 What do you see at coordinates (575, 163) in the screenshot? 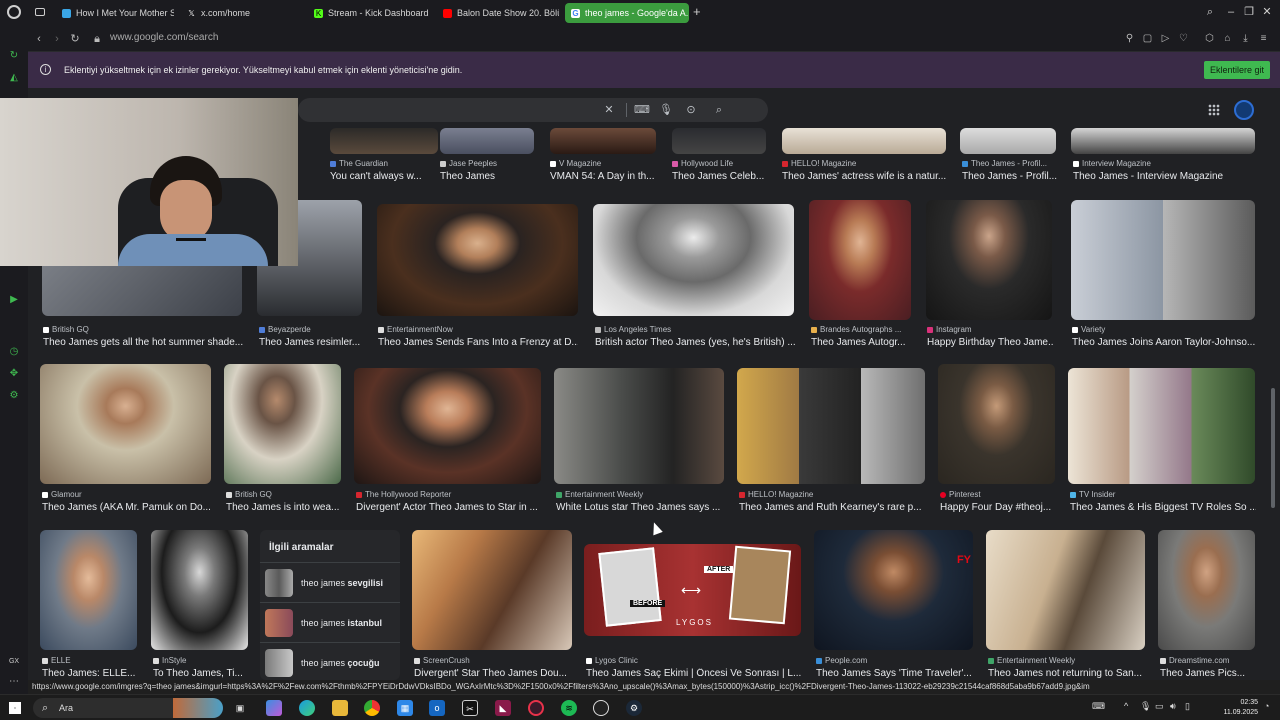
I see `source-label: V Magazine` at bounding box center [575, 163].